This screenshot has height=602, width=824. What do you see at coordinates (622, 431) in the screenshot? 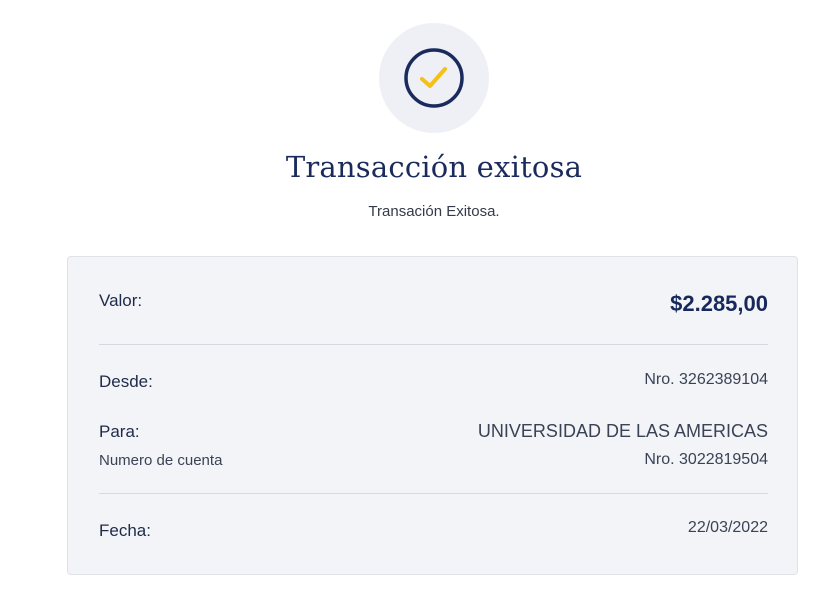
I see `para-recipient: UNIVERSIDAD DE LAS AMERICAS` at bounding box center [622, 431].